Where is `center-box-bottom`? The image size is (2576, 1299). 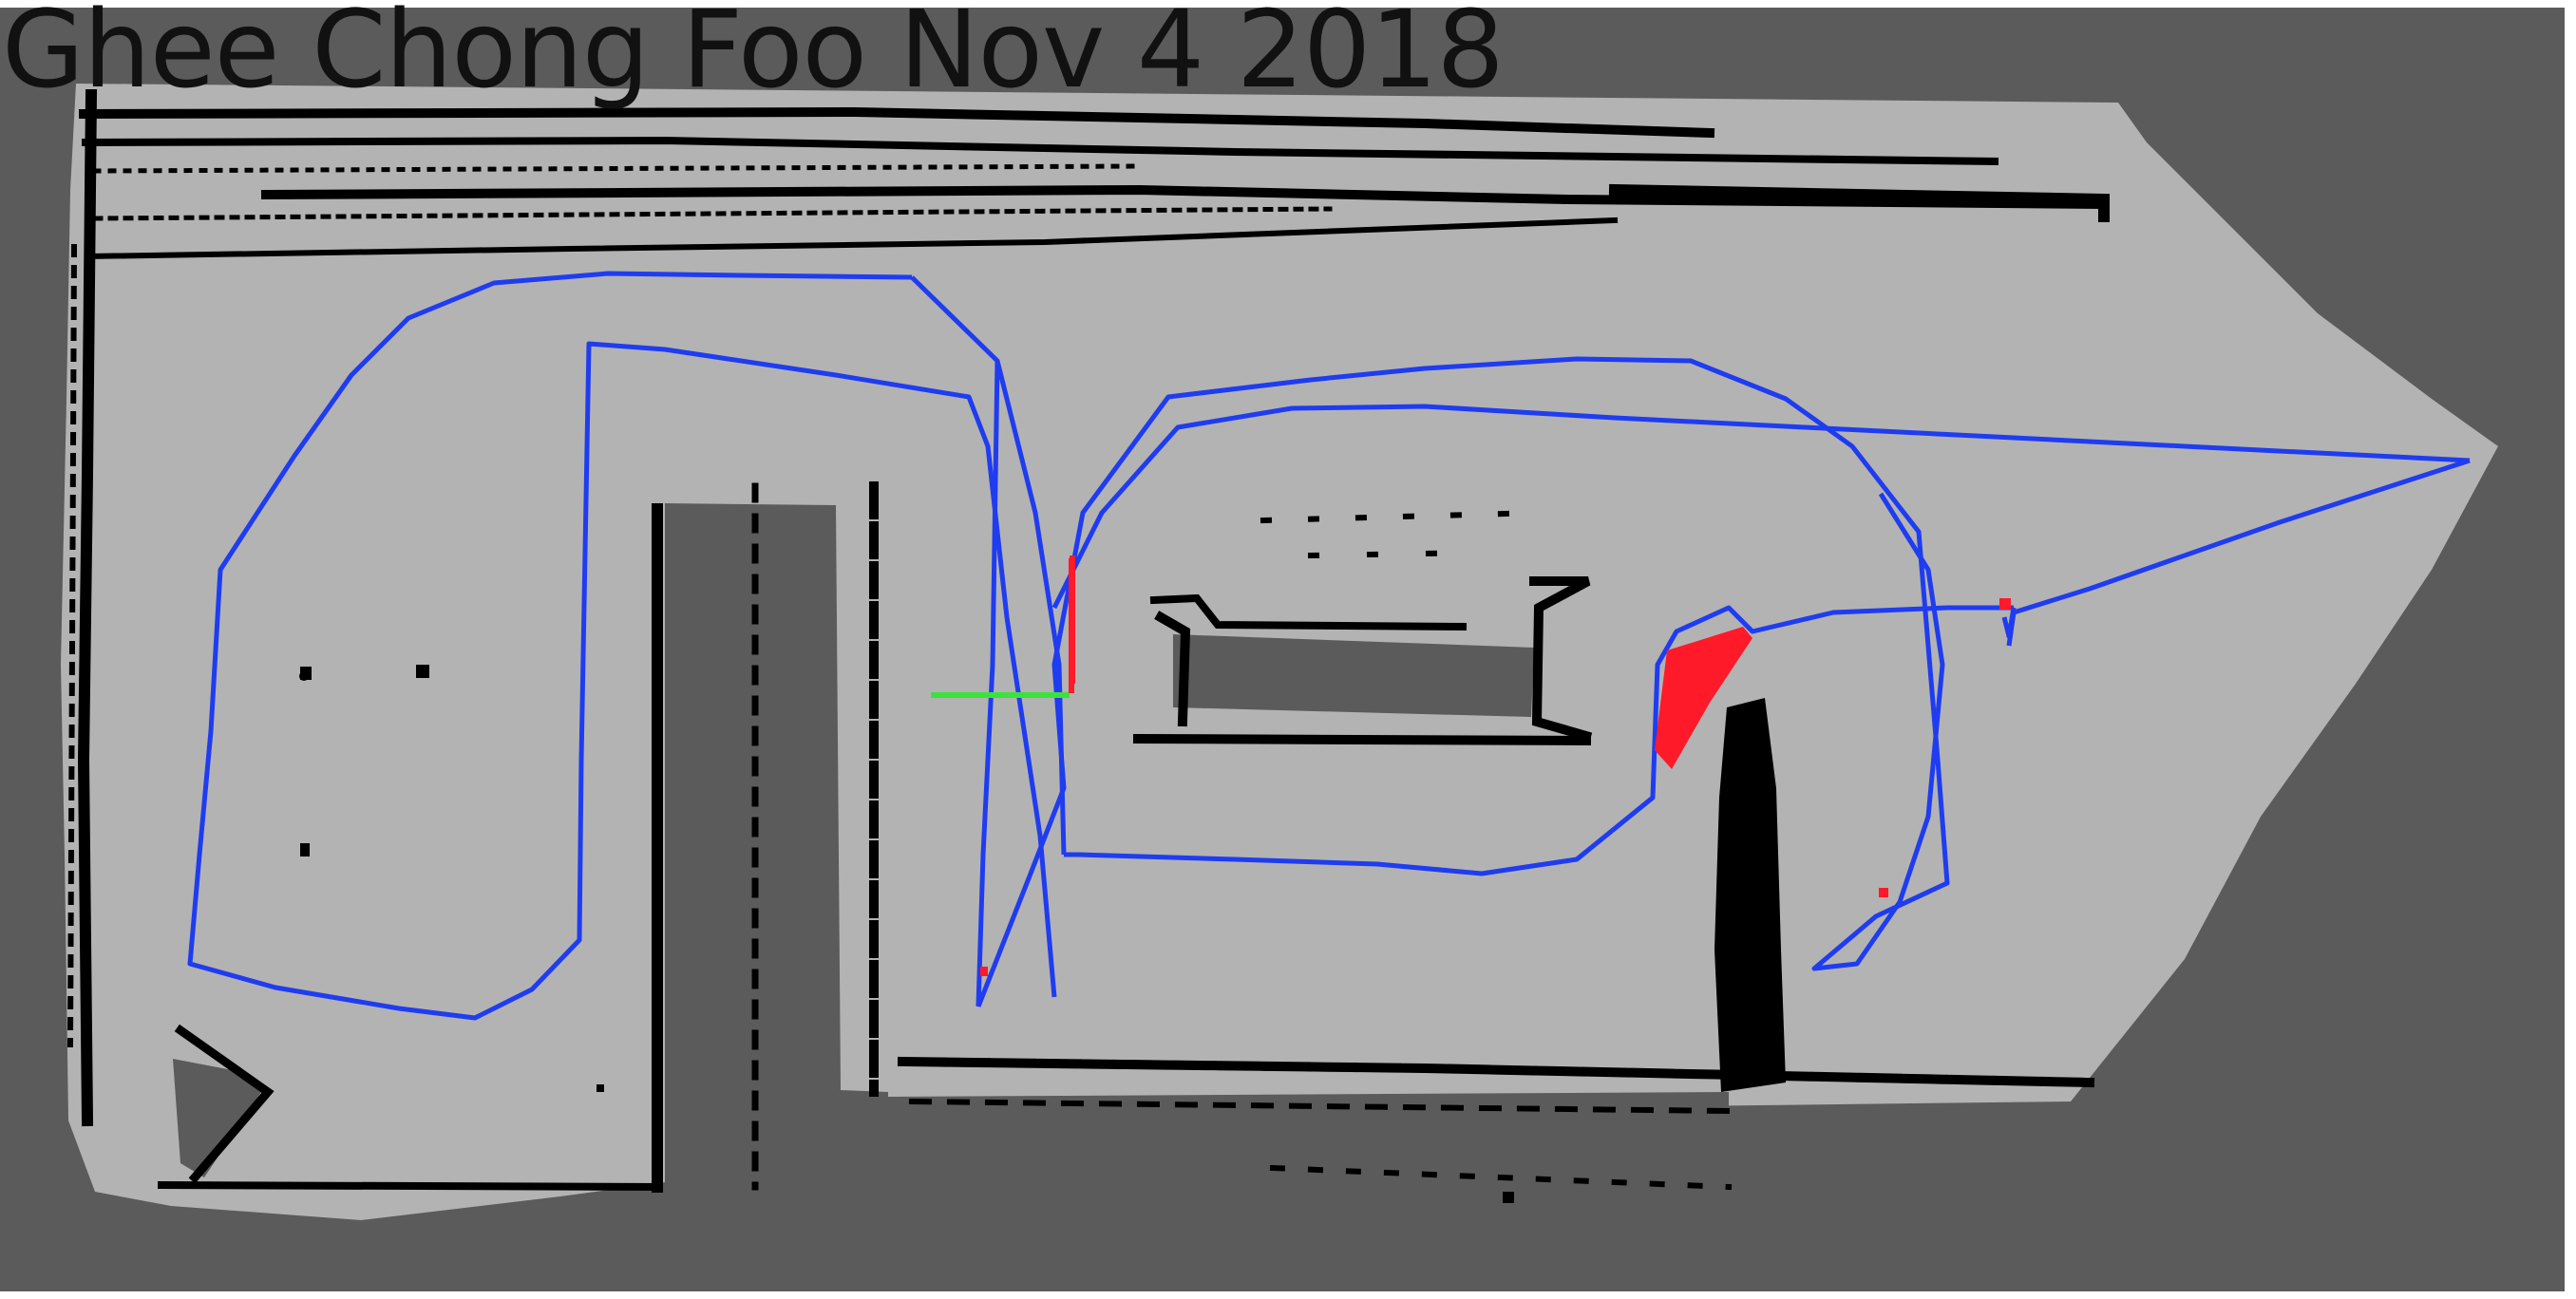
center-box-bottom is located at coordinates (1362, 739).